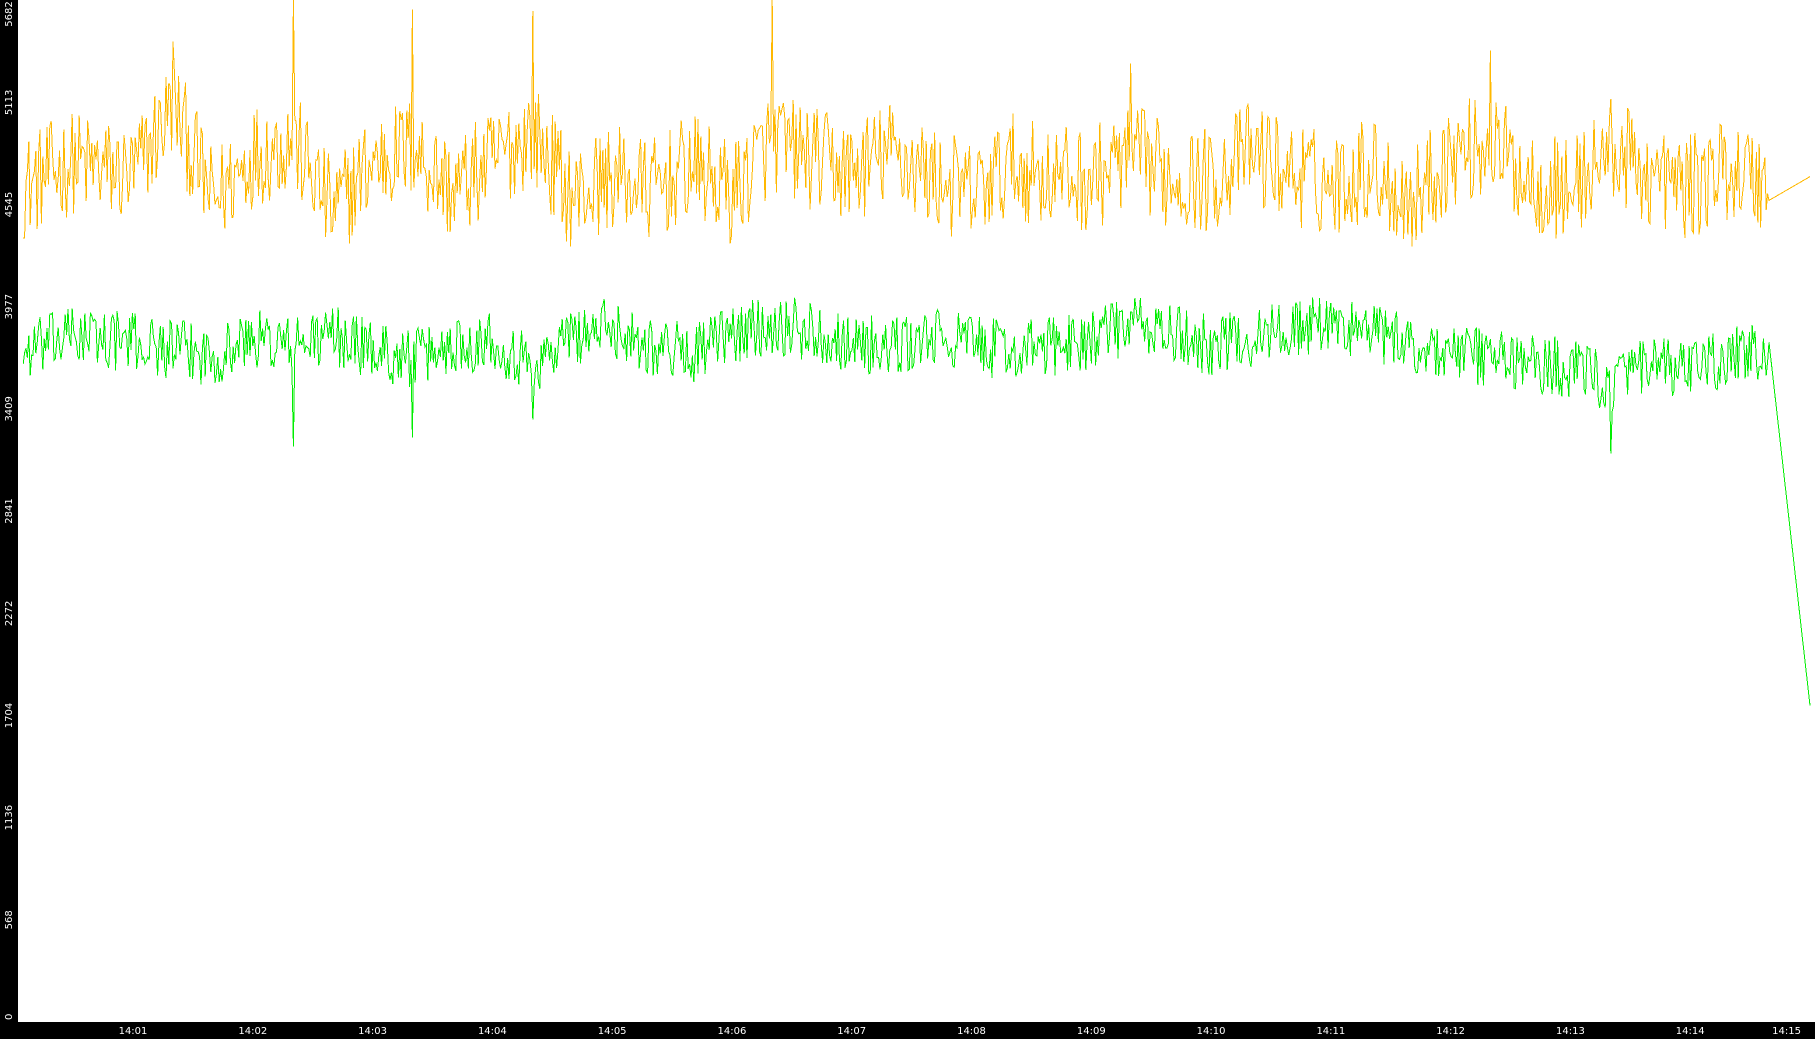 The height and width of the screenshot is (1039, 1815). I want to click on x-tick-label: 14:11, so click(1330, 1031).